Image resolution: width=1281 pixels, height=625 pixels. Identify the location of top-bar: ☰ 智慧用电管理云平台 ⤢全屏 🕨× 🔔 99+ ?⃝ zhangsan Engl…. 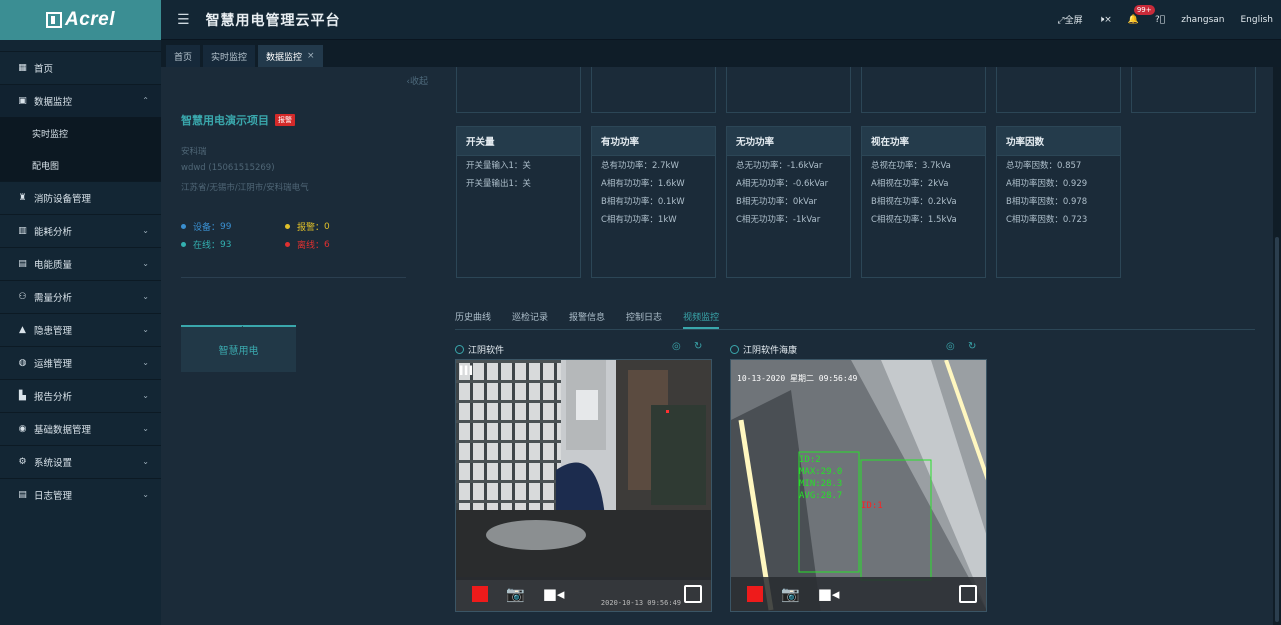
(721, 20).